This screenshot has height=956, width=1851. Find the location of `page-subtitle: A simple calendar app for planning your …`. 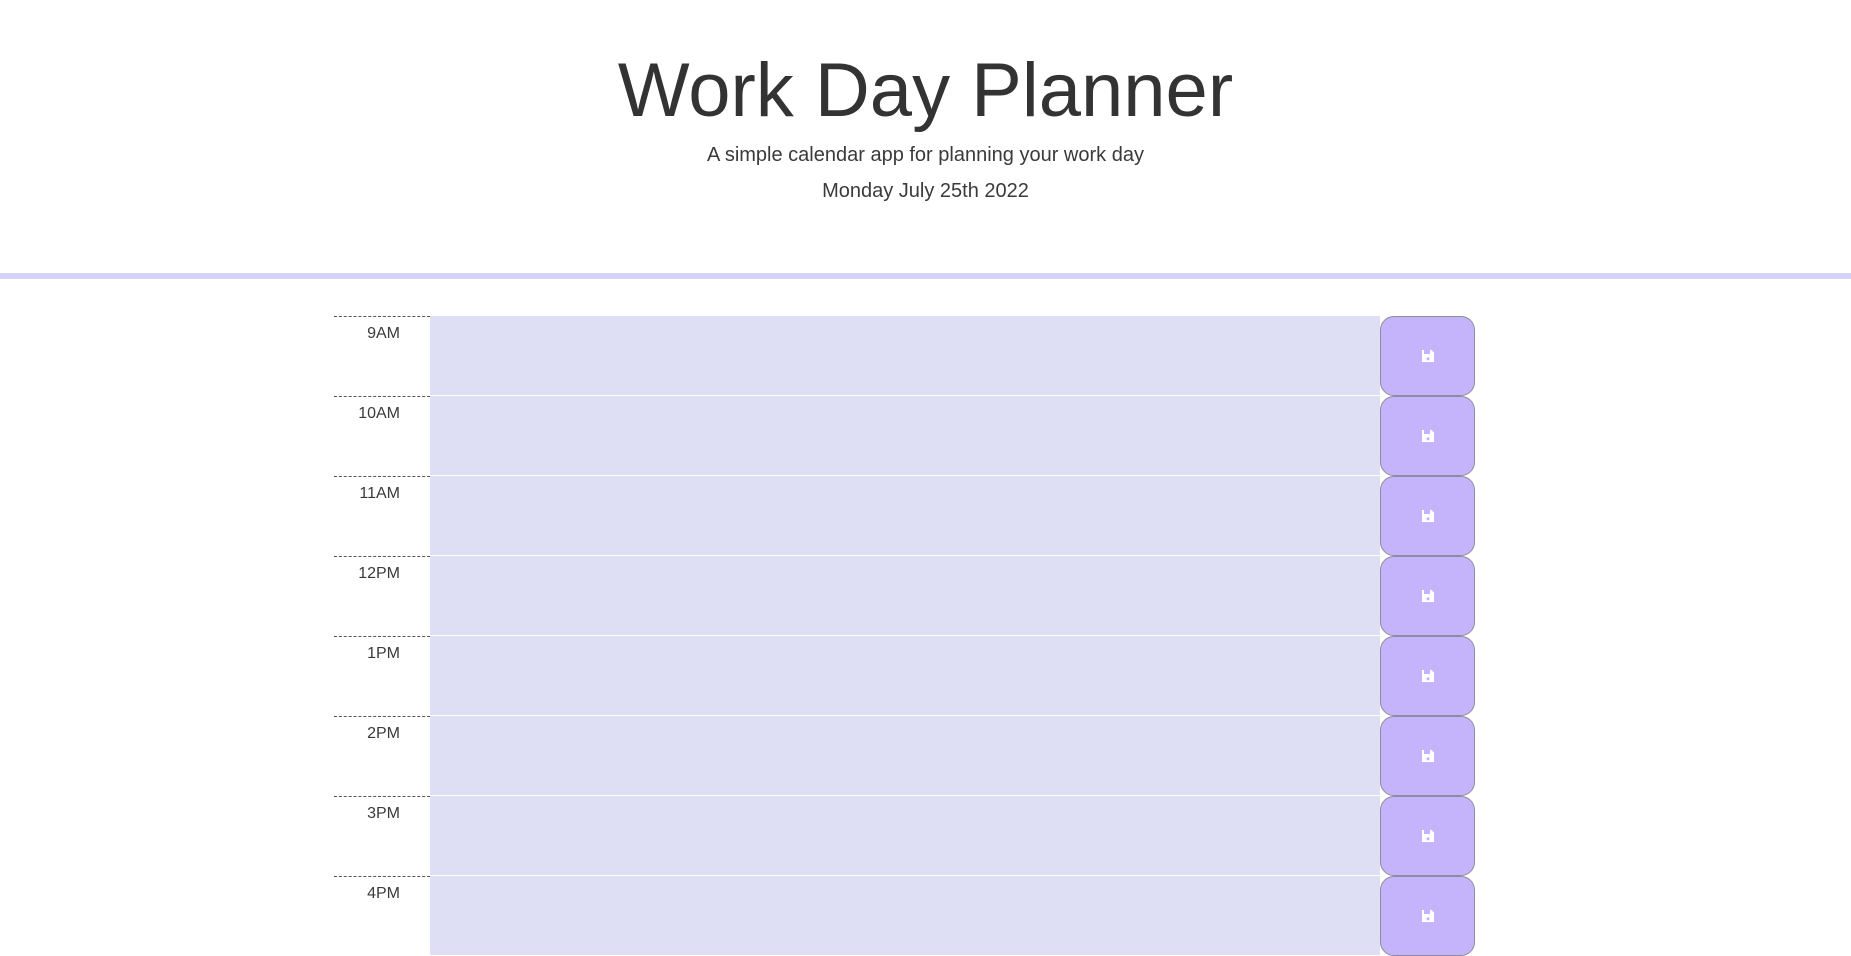

page-subtitle: A simple calendar app for planning your … is located at coordinates (925, 155).